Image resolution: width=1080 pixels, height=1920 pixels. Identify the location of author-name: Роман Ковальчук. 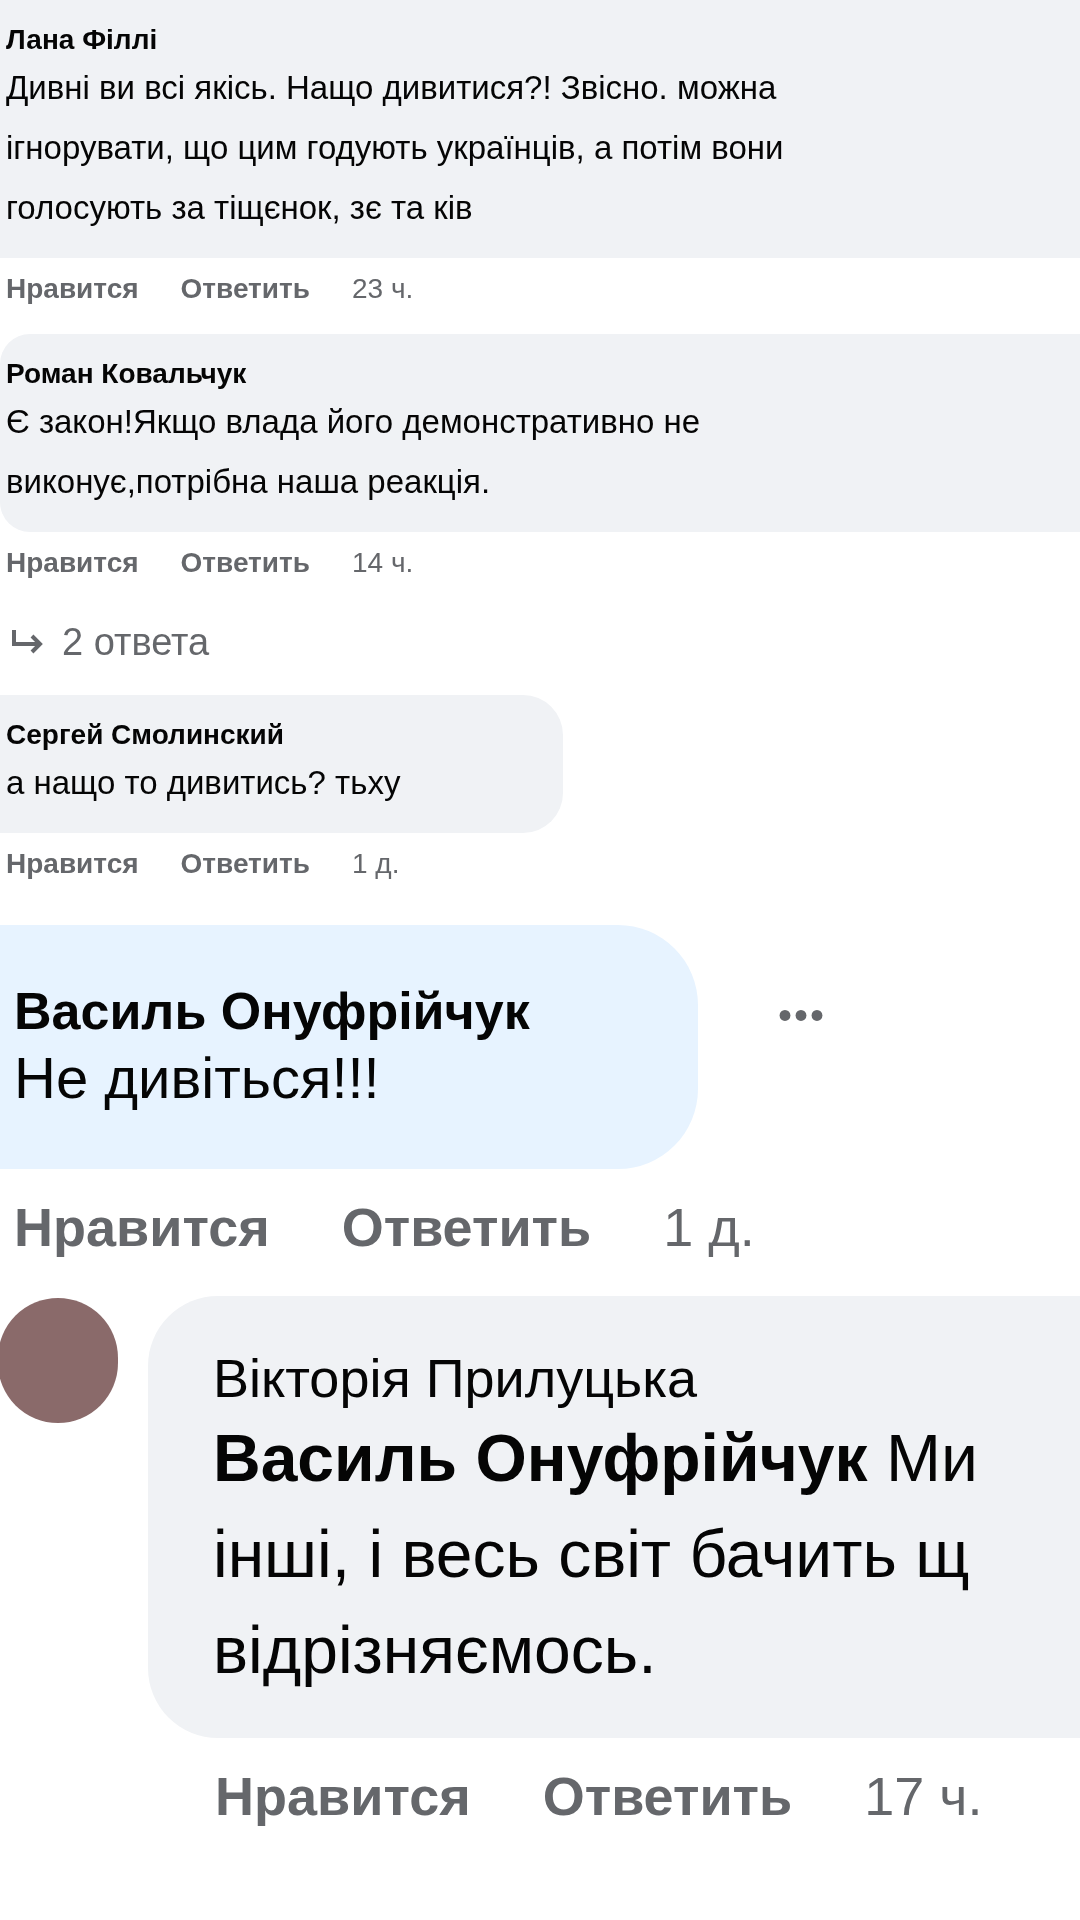
(543, 374).